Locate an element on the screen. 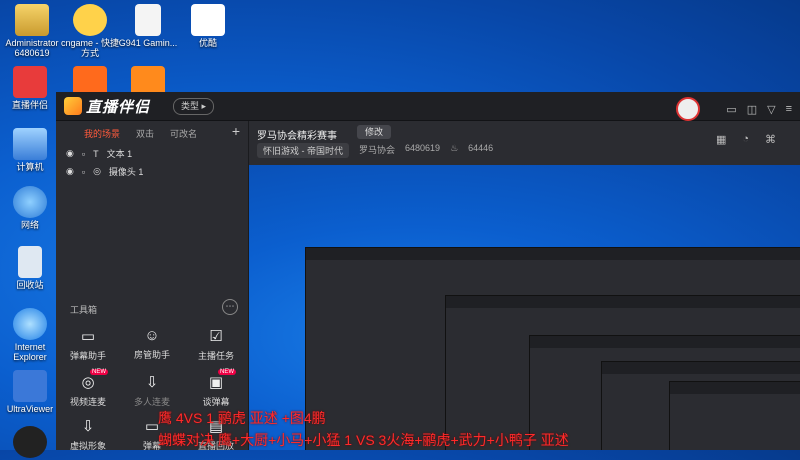 The width and height of the screenshot is (800, 460). zhibo-logo-icon is located at coordinates (30, 82).